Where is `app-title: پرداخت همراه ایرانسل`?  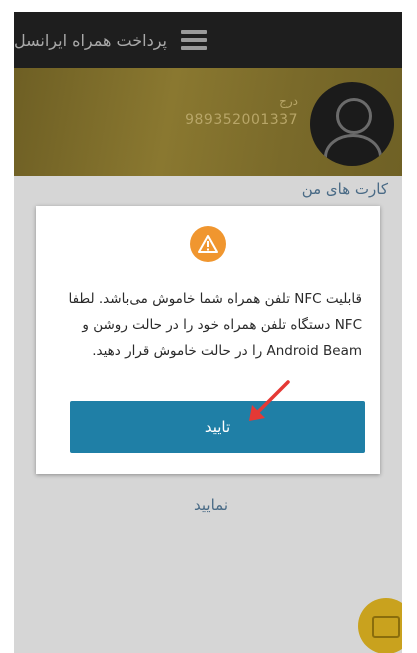 app-title: پرداخت همراه ایرانسل is located at coordinates (90, 40).